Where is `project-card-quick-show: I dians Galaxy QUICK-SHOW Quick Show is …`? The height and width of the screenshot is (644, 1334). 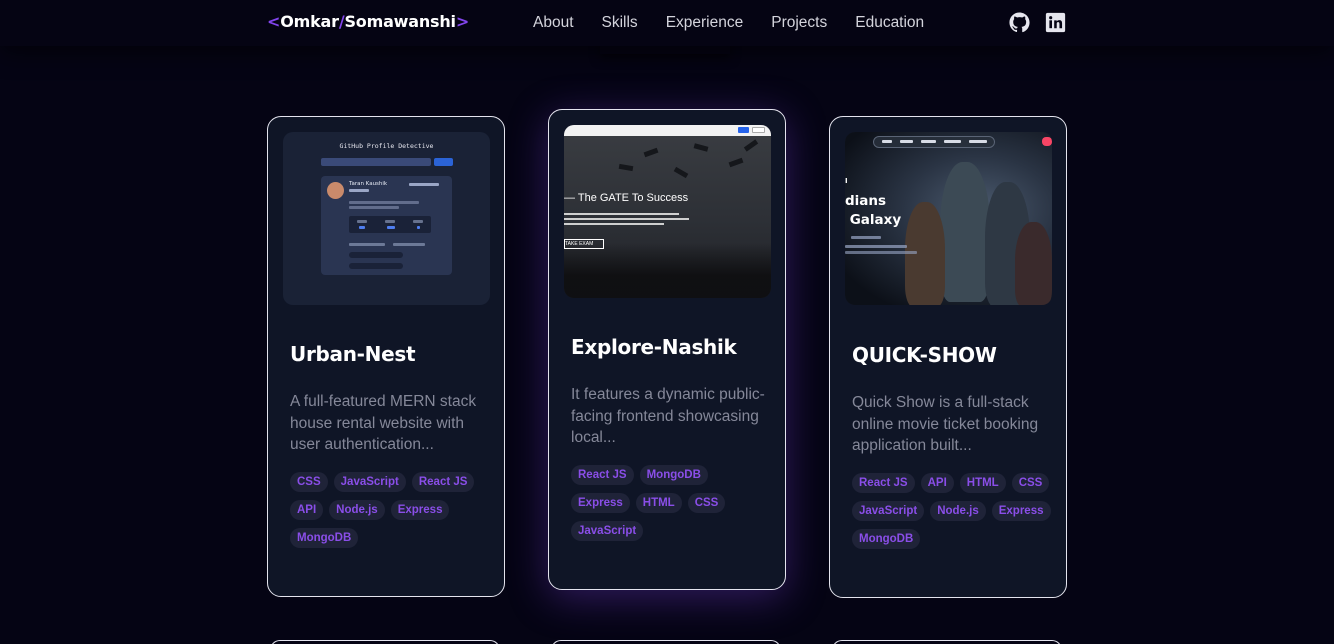
project-card-quick-show: I dians Galaxy QUICK-SHOW Quick Show is … is located at coordinates (948, 357).